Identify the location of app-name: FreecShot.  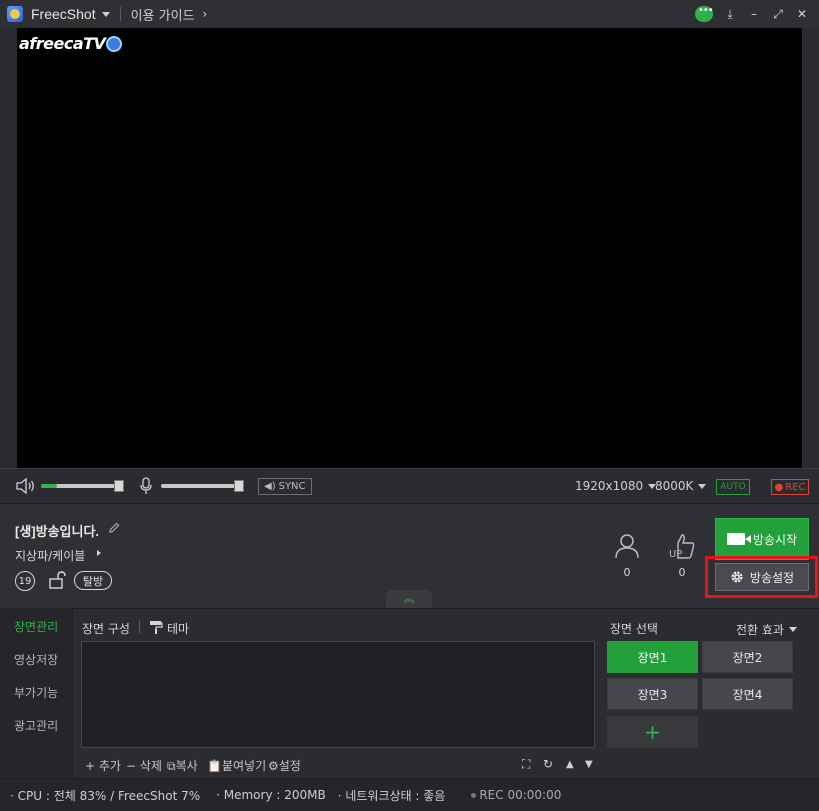
(63, 14).